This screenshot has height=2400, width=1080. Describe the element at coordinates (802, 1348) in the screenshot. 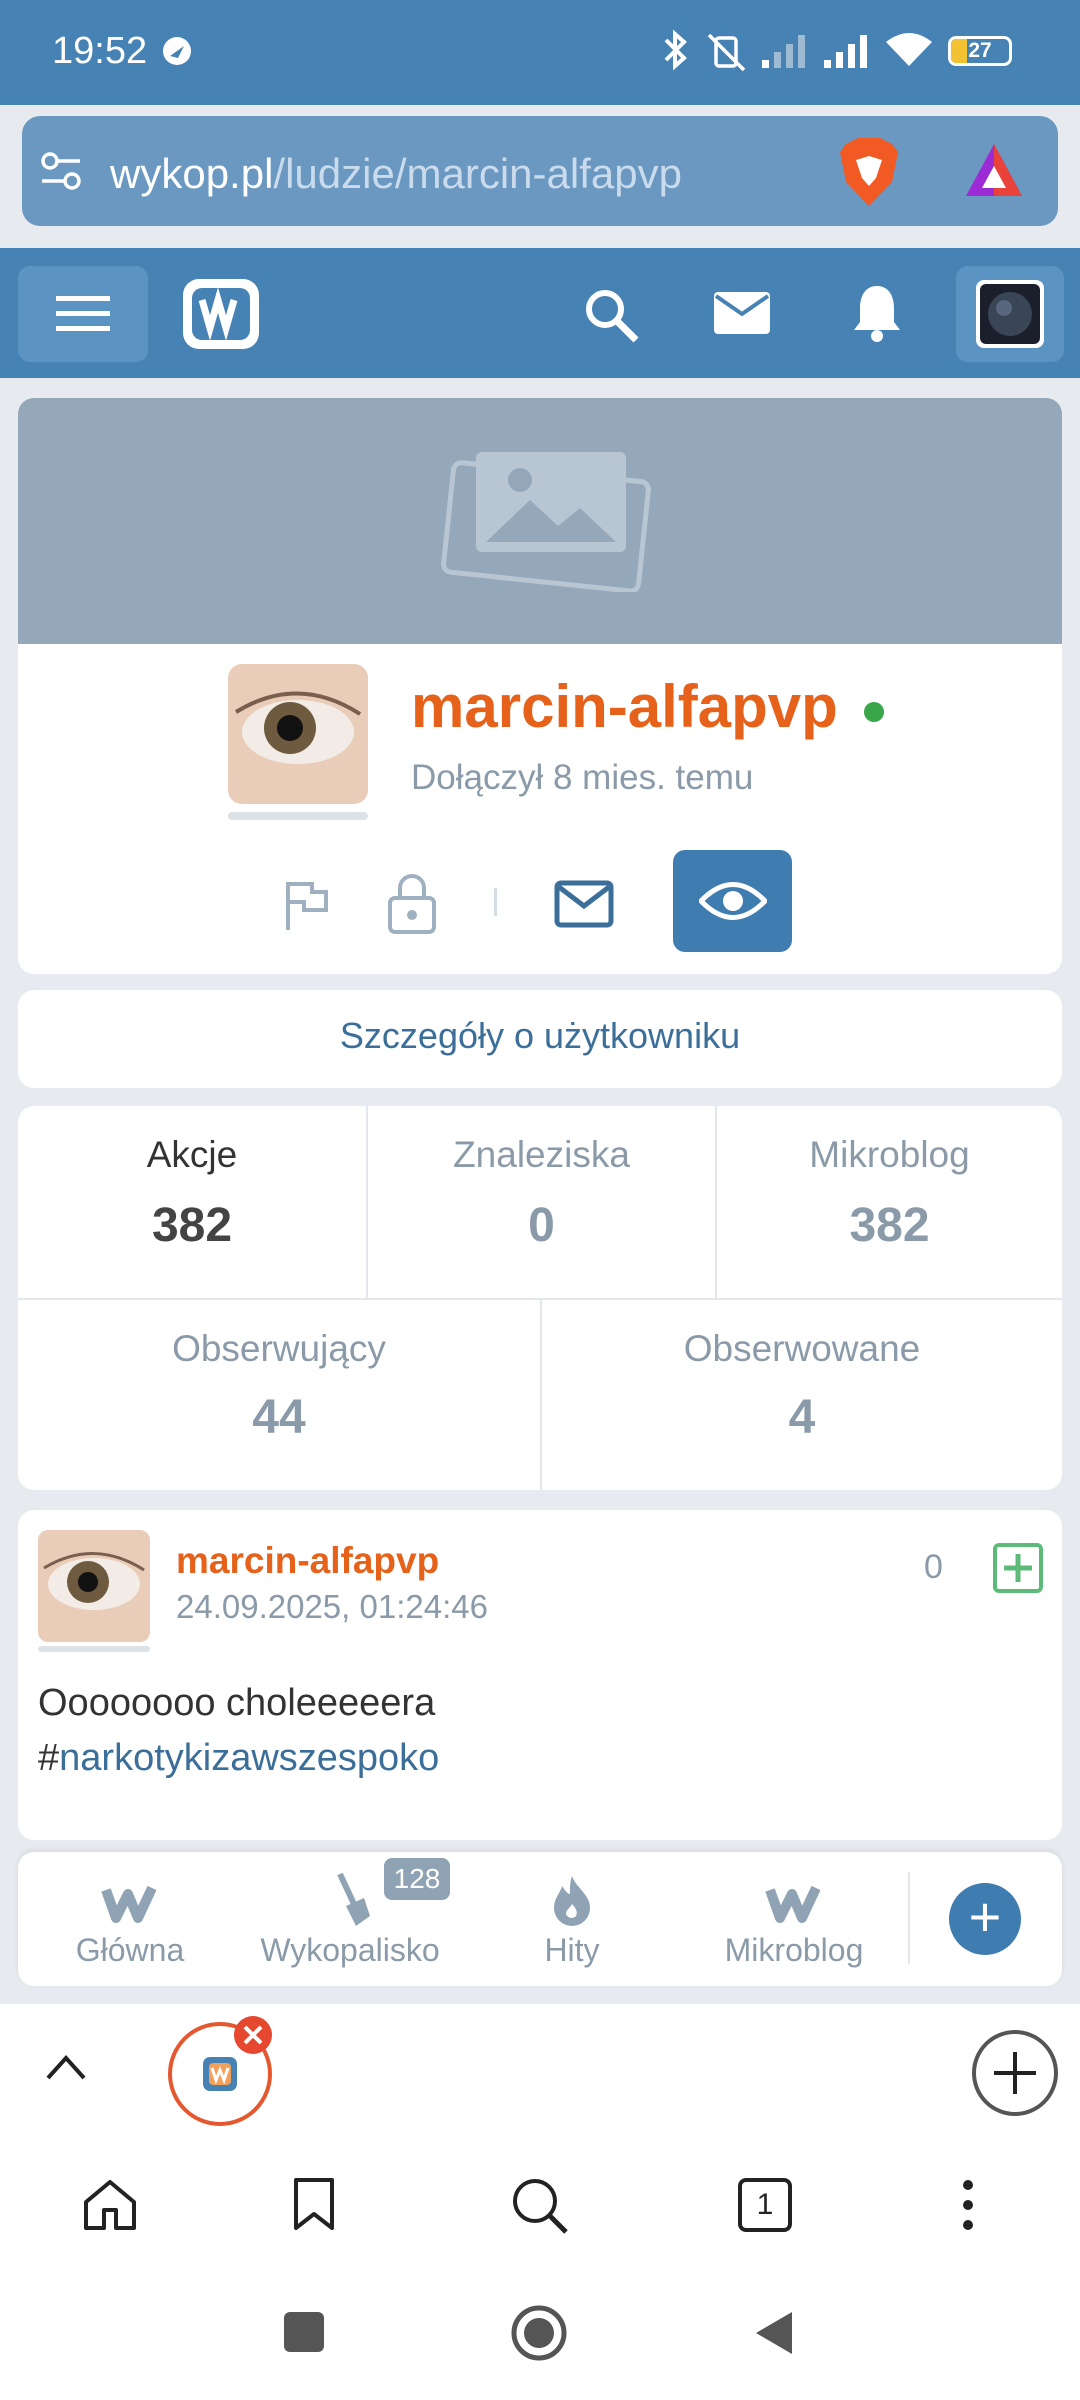

I see `stat-label: Obserwowane` at that location.